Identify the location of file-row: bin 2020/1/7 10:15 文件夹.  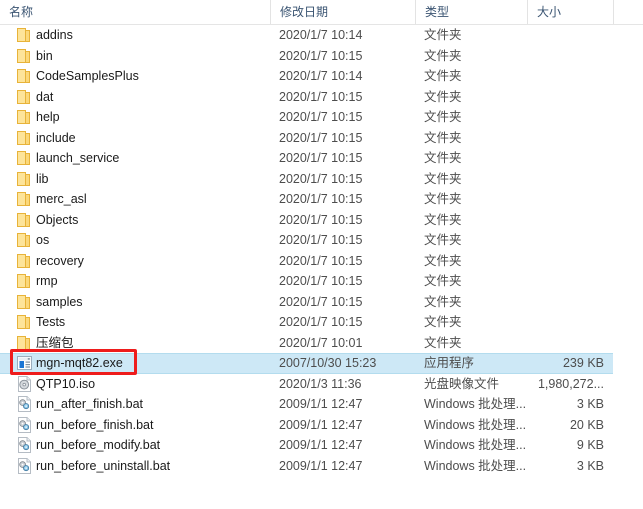
(321, 56).